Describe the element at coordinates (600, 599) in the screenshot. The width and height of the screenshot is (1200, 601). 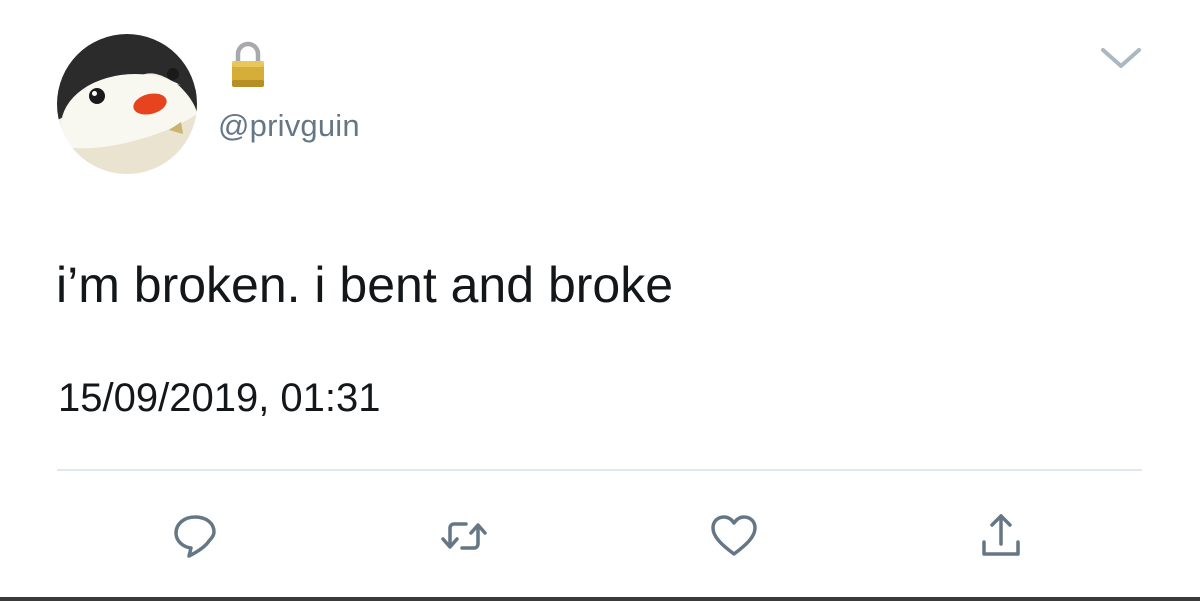
I see `bottom-border` at that location.